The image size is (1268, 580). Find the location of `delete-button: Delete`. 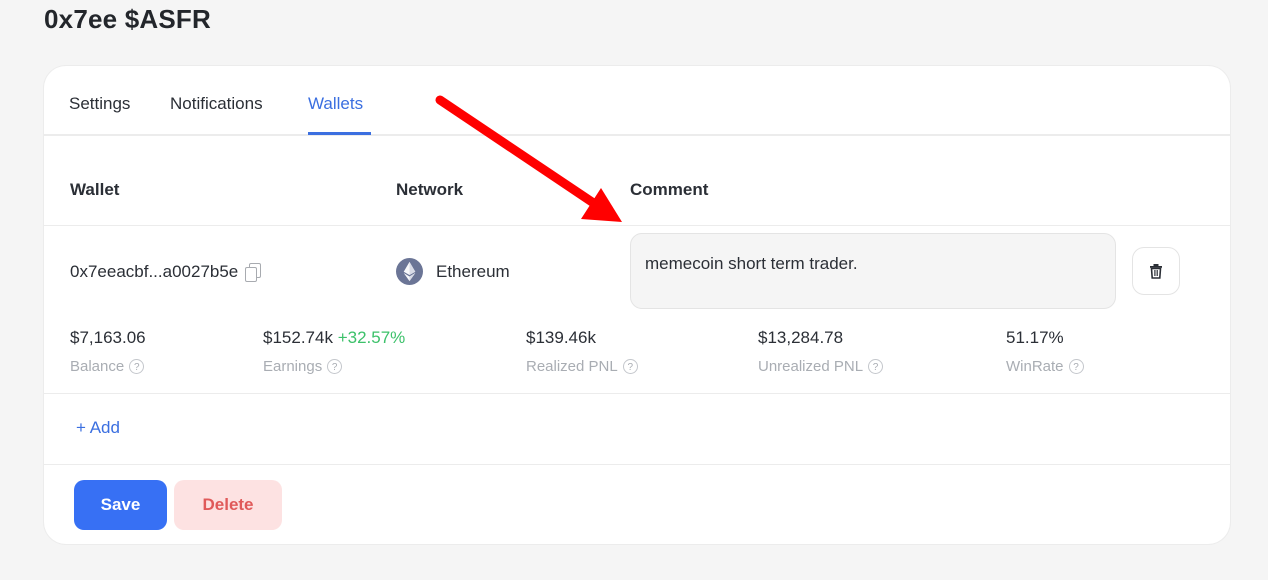

delete-button: Delete is located at coordinates (228, 505).